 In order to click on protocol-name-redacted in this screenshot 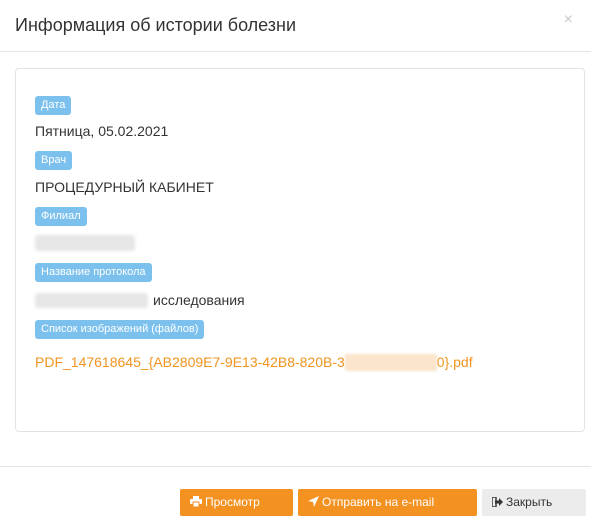, I will do `click(91, 300)`.